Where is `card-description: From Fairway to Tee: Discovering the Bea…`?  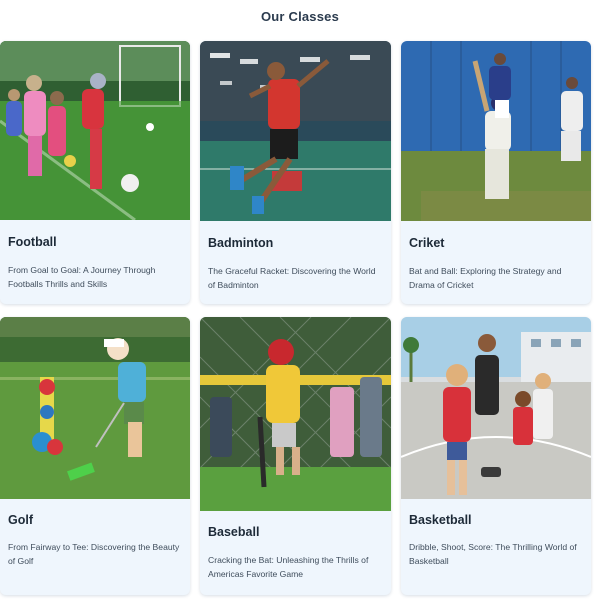 card-description: From Fairway to Tee: Discovering the Bea… is located at coordinates (94, 554).